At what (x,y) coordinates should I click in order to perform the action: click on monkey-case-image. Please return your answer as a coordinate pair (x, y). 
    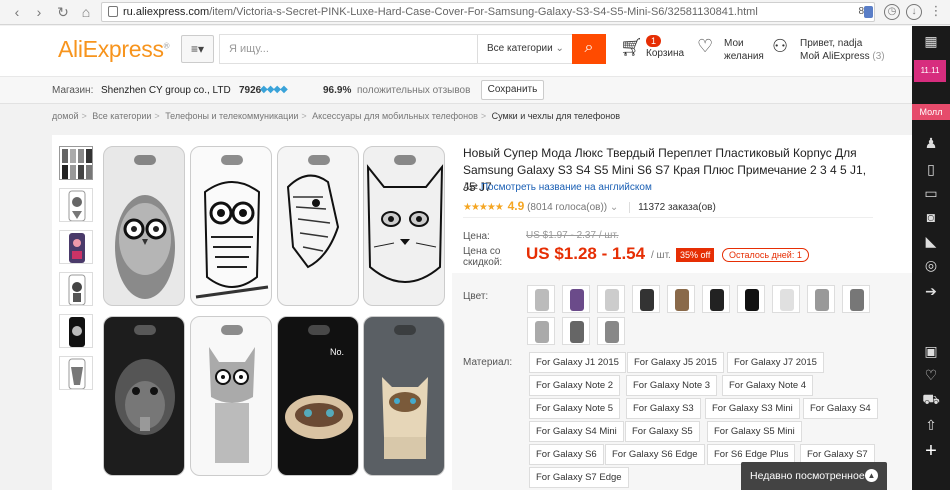
    Looking at the image, I should click on (144, 396).